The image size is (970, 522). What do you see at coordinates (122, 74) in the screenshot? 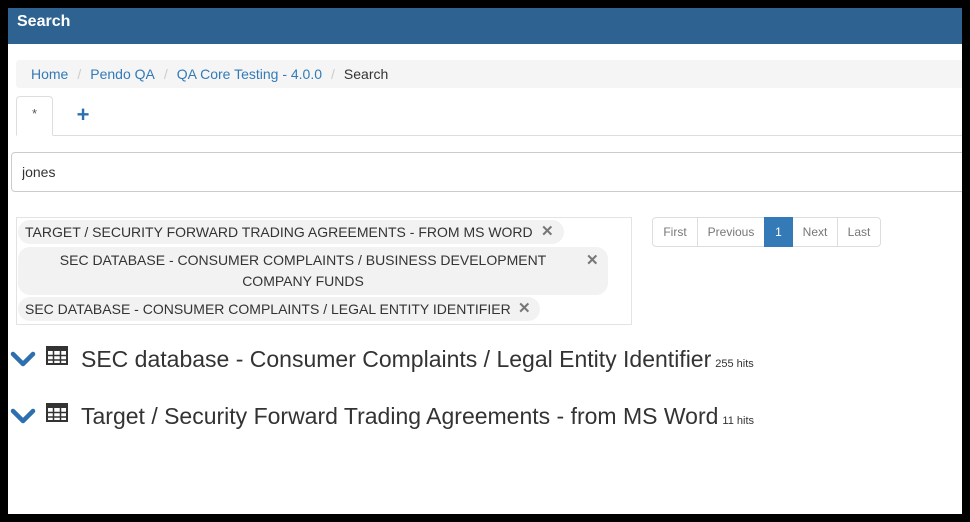
I see `breadcrumb-pendo-qa: Pendo QA` at bounding box center [122, 74].